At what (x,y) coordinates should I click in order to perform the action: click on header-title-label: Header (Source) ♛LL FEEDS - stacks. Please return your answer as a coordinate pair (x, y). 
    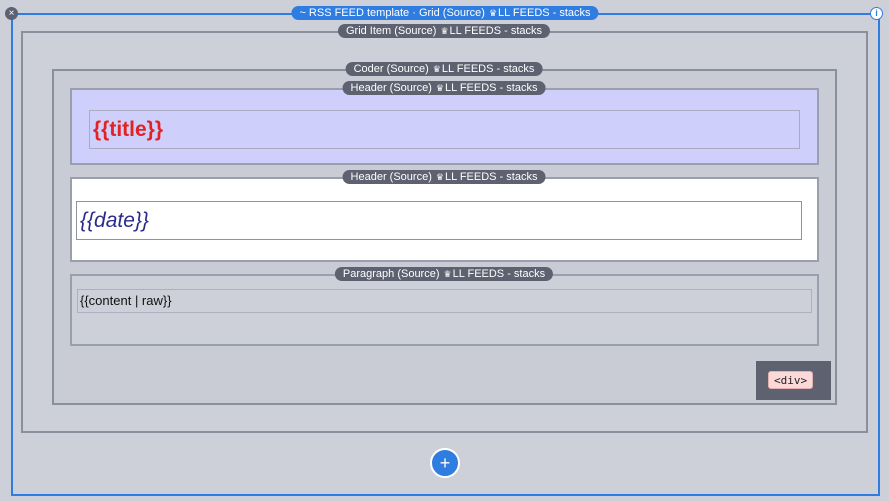
    Looking at the image, I should click on (444, 88).